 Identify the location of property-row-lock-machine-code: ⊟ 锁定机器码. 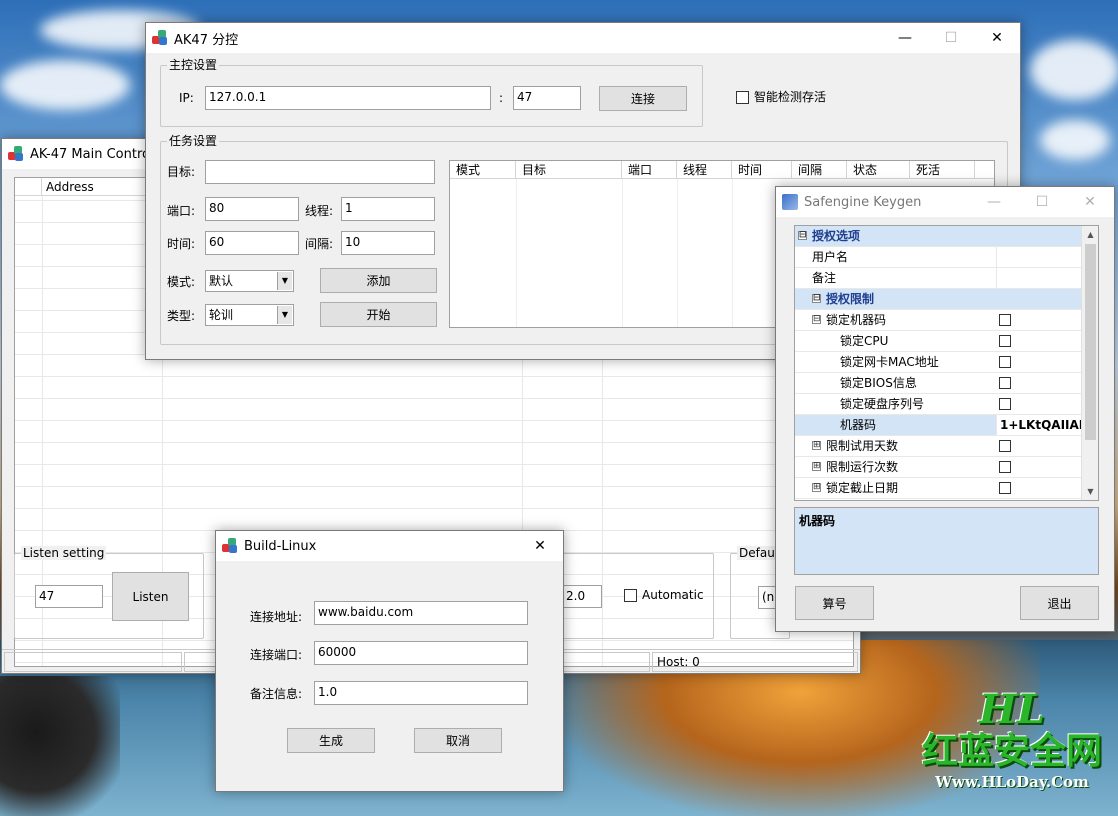
(938, 320).